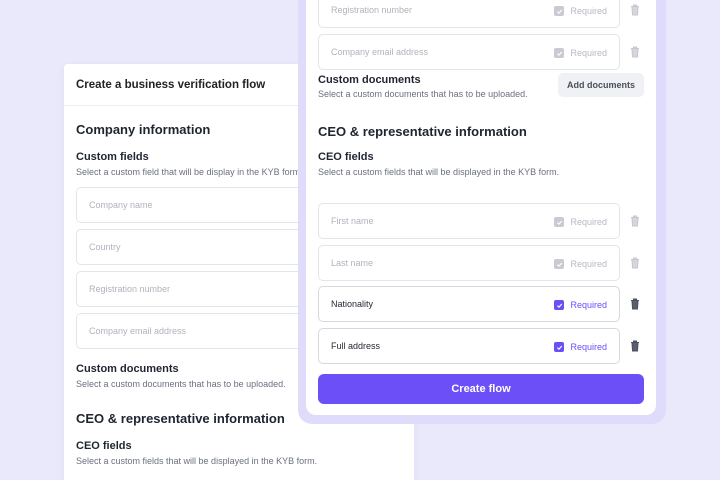 This screenshot has width=720, height=480. What do you see at coordinates (469, 14) in the screenshot?
I see `registration-number-field: Registration number Required` at bounding box center [469, 14].